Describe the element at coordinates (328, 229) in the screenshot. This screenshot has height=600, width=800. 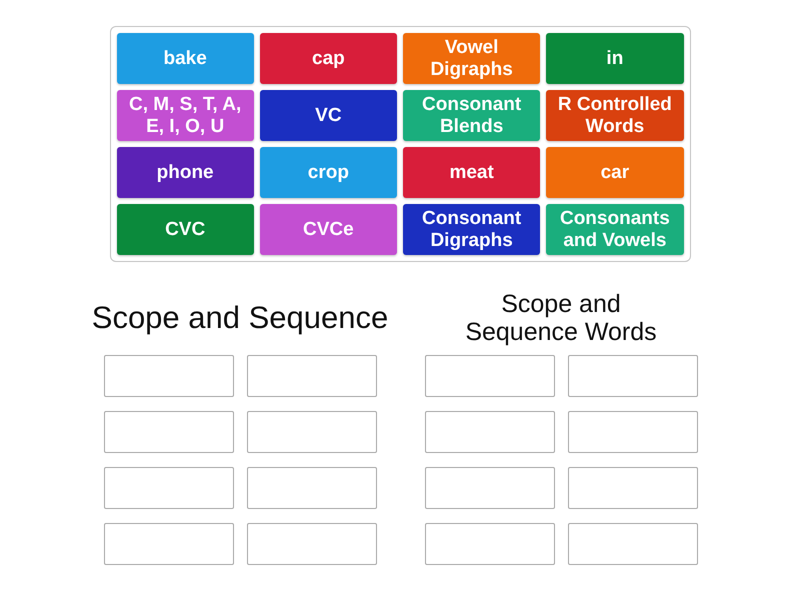
I see `word-tile: CVCe` at that location.